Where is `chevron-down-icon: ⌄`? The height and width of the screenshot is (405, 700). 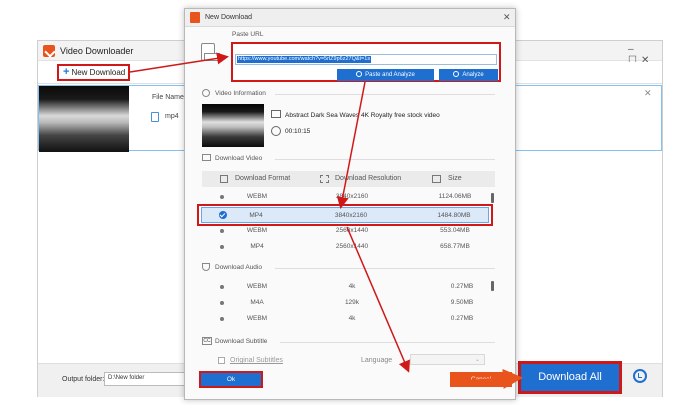 chevron-down-icon: ⌄ is located at coordinates (478, 360).